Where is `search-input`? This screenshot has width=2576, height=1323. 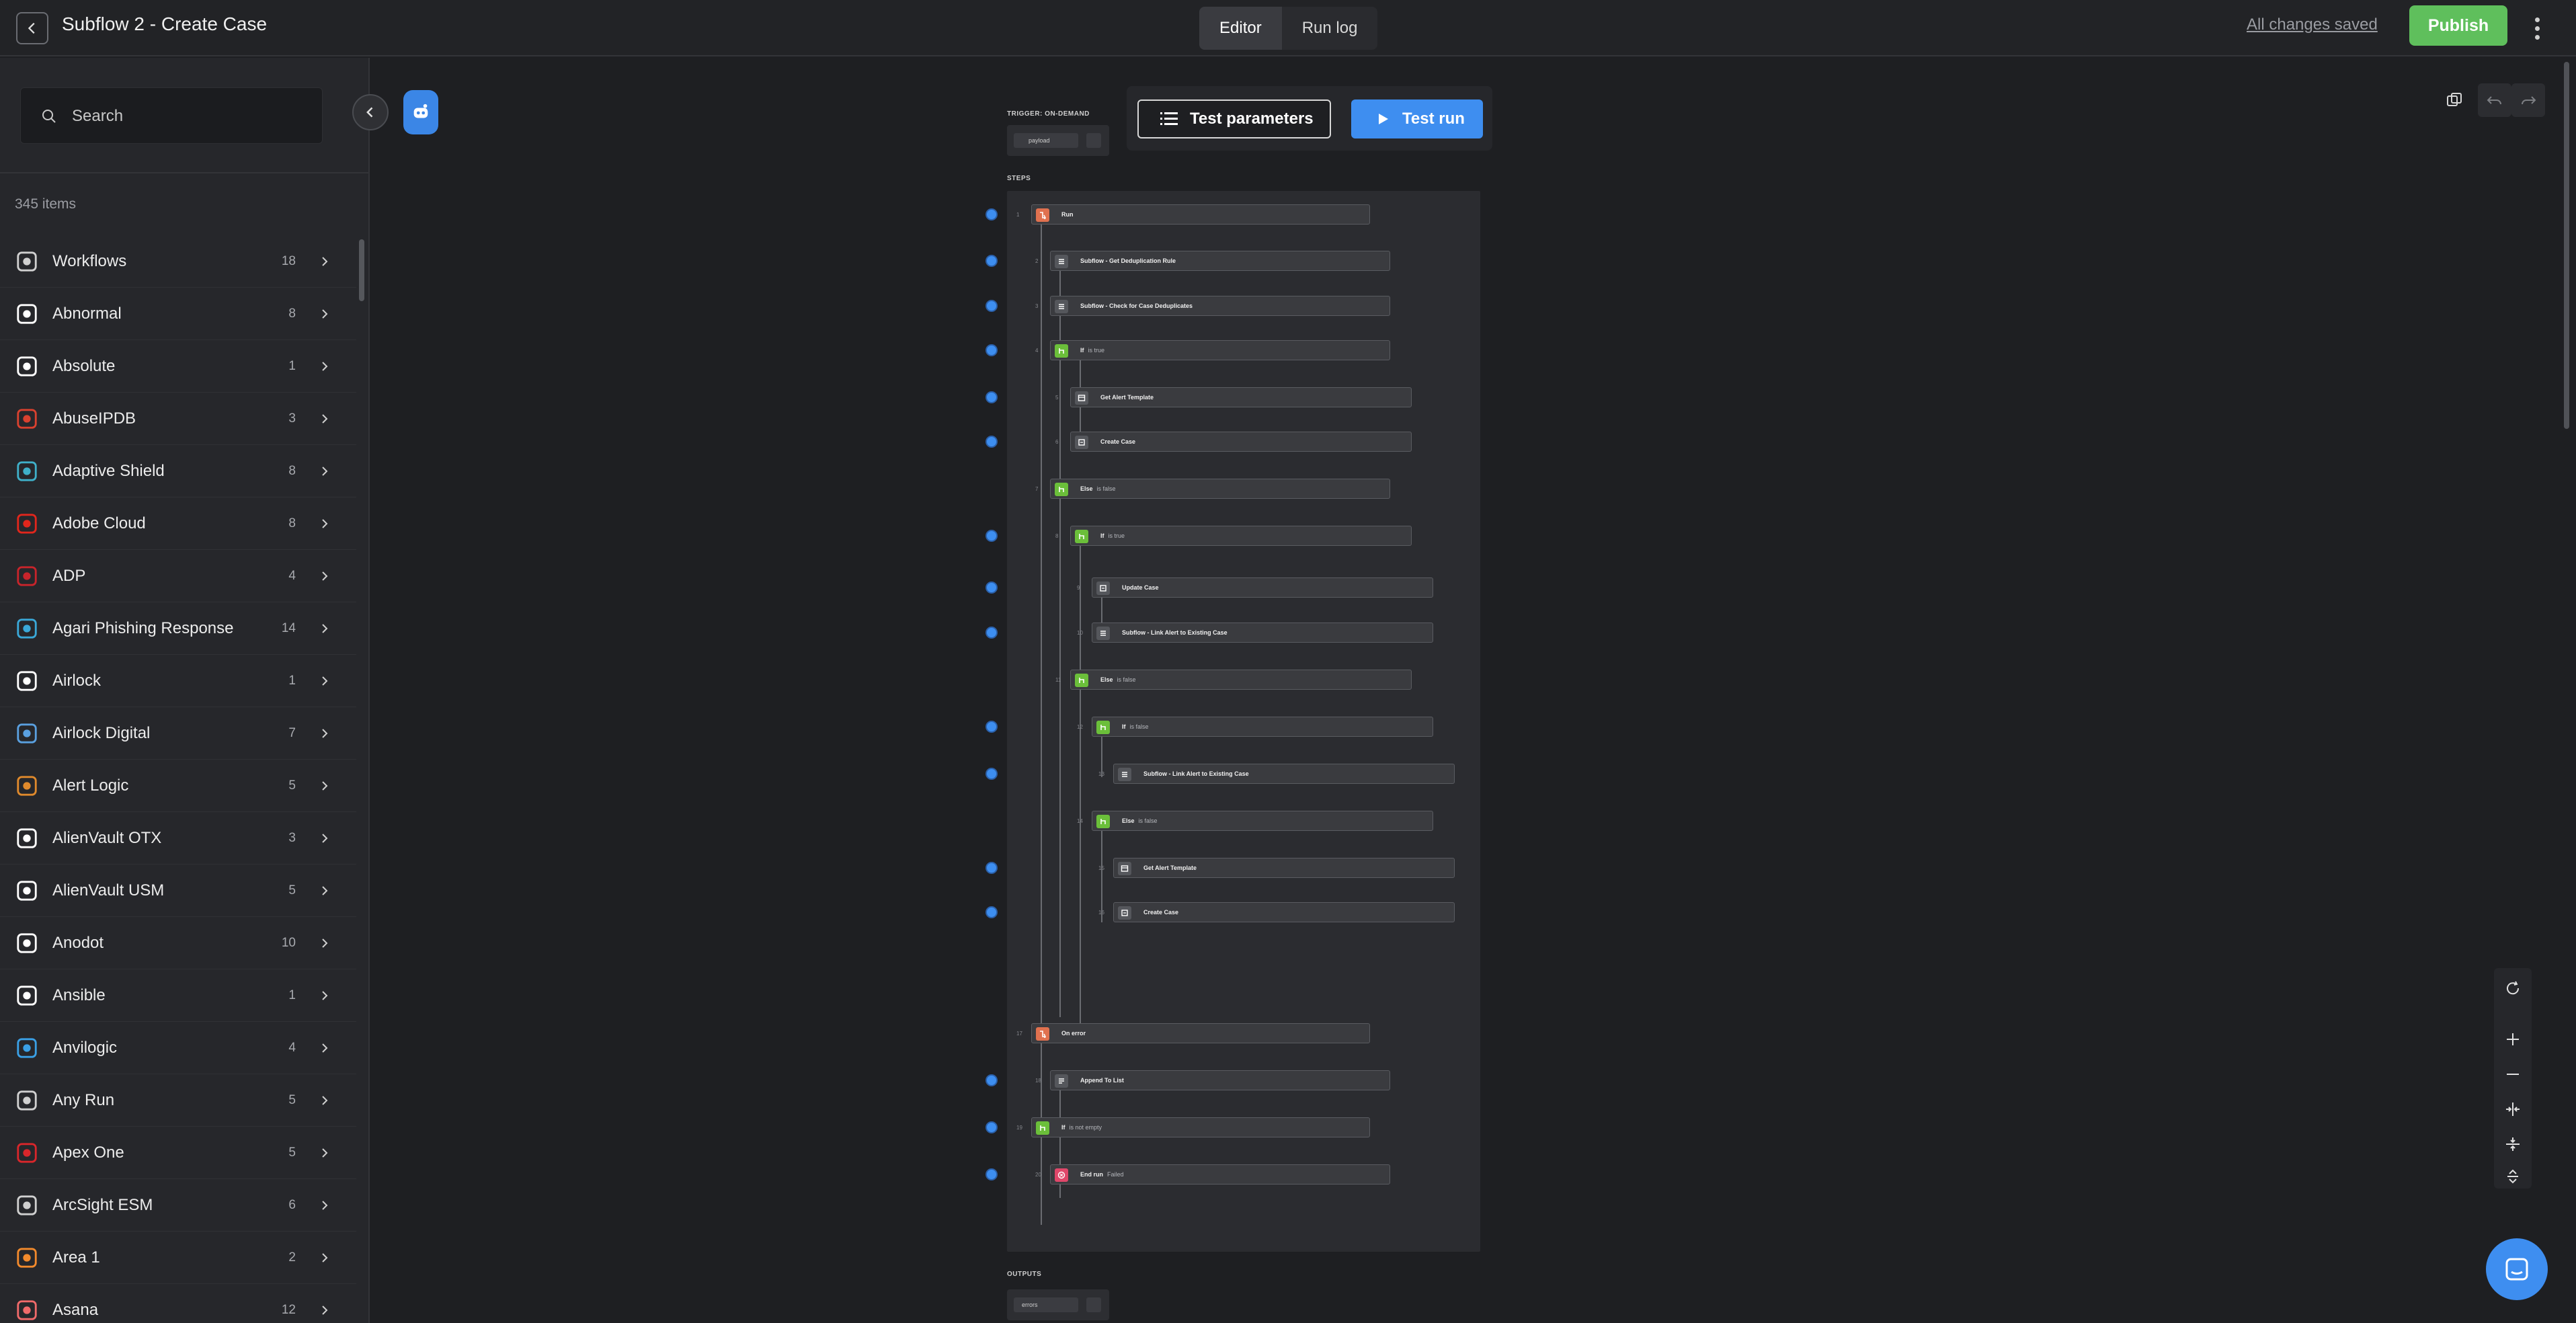
search-input is located at coordinates (189, 116).